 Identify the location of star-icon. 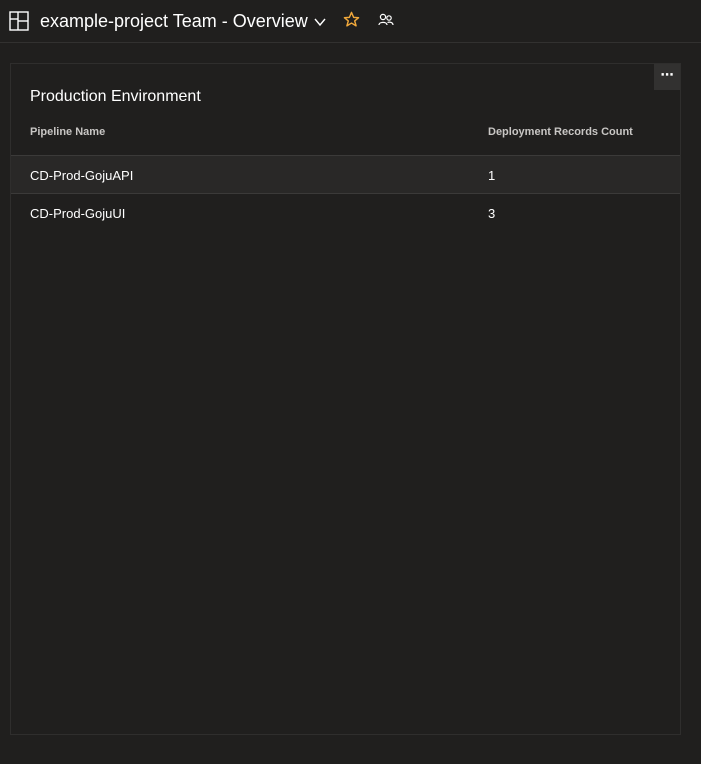
(351, 19).